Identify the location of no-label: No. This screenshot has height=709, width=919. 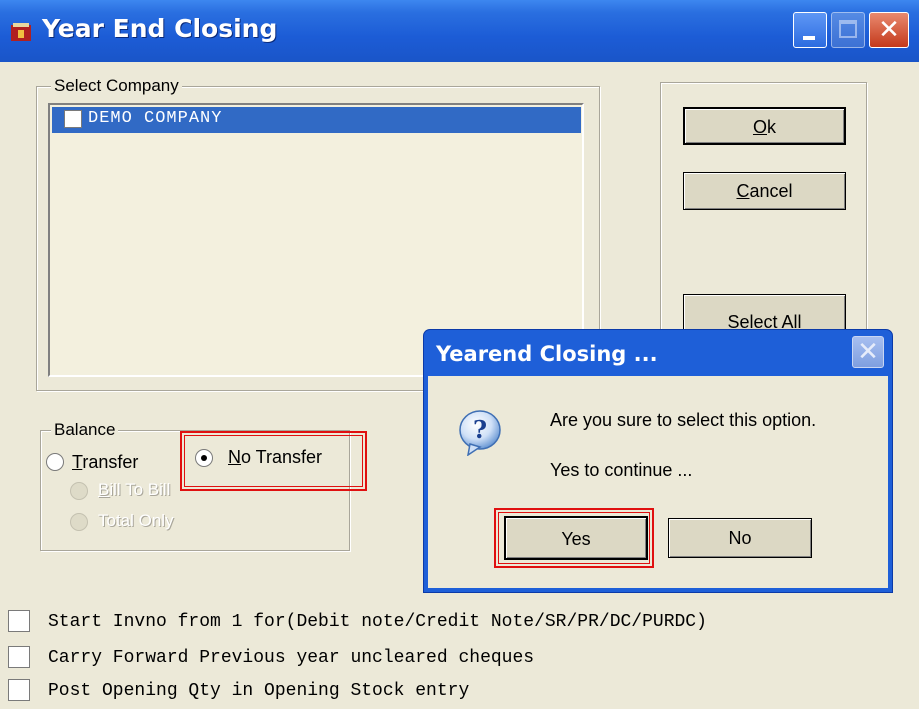
(740, 538).